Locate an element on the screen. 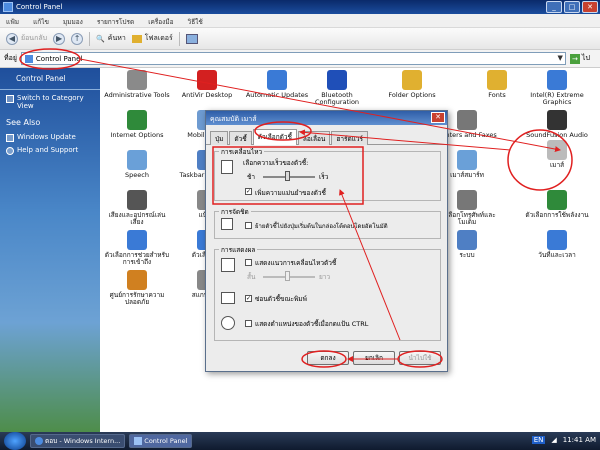 The height and width of the screenshot is (450, 600). switch-view-label: Switch to Category View is located at coordinates (50, 102).